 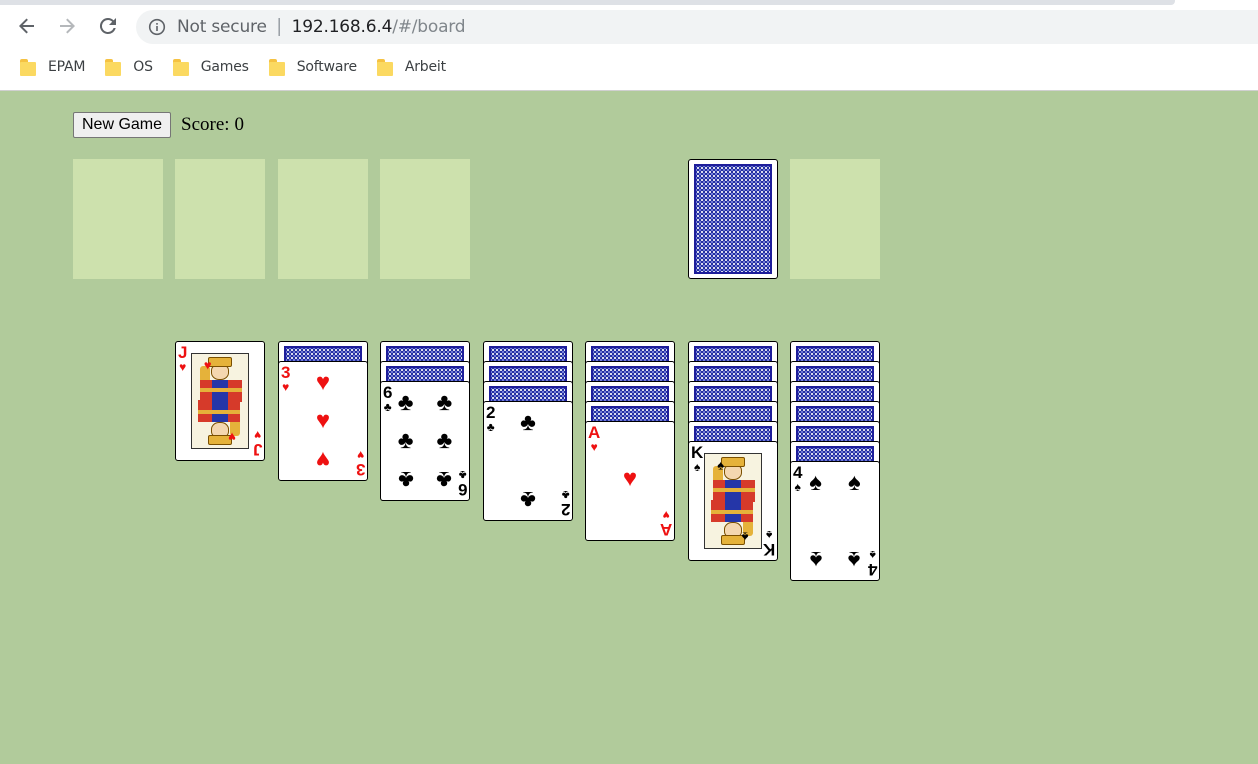 I want to click on score-display: Score: 0, so click(x=212, y=125).